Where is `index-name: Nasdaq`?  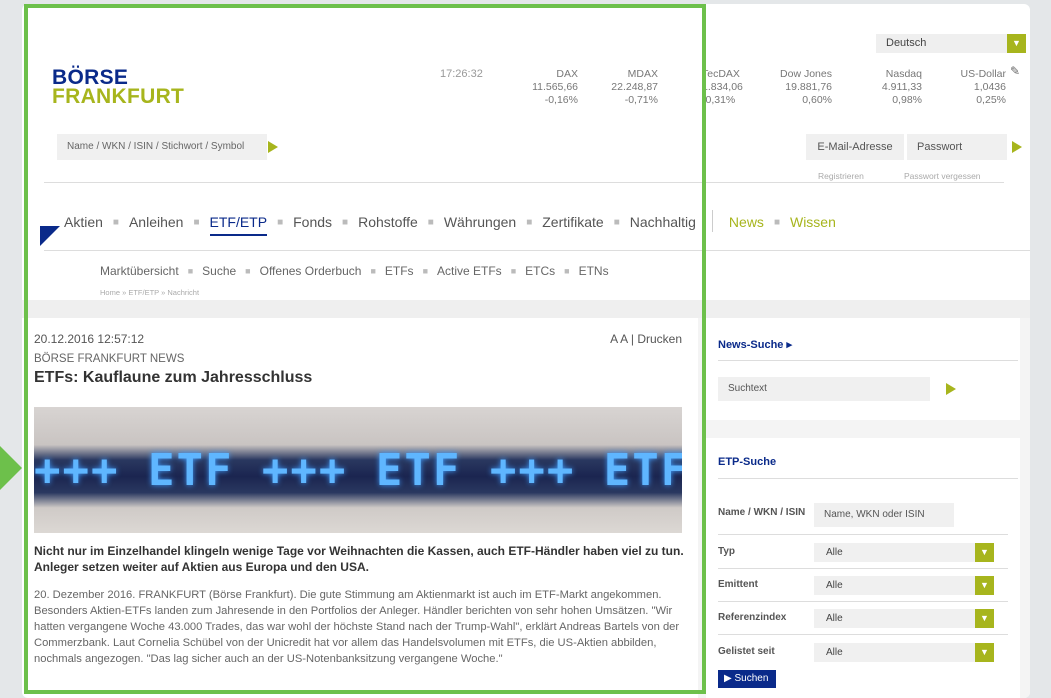
index-name: Nasdaq is located at coordinates (903, 74).